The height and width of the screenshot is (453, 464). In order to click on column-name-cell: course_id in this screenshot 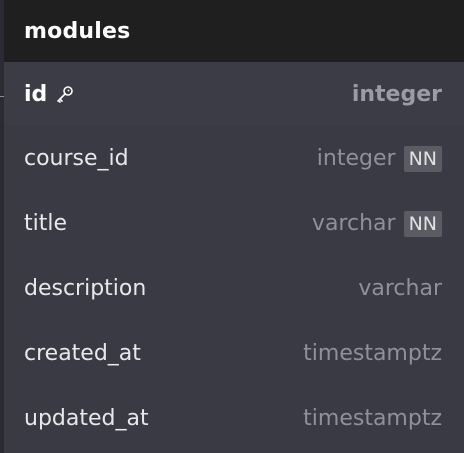, I will do `click(76, 158)`.